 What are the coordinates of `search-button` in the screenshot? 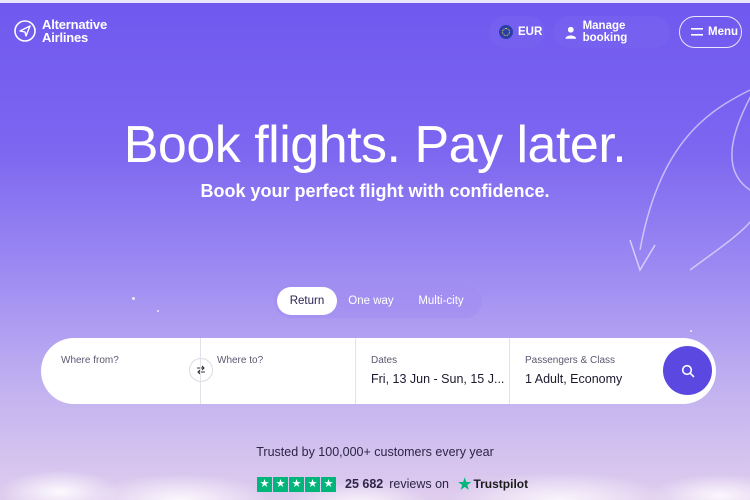 It's located at (687, 370).